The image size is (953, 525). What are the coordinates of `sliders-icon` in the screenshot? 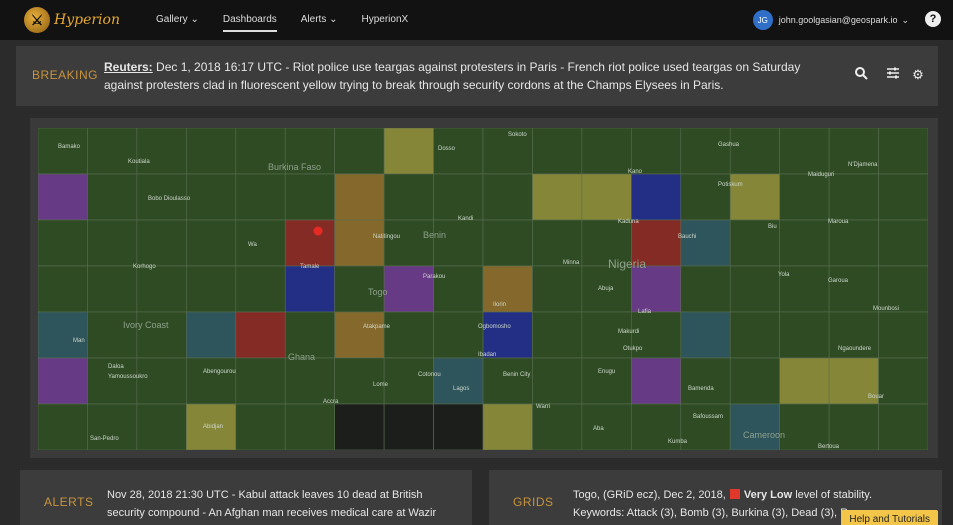 It's located at (893, 75).